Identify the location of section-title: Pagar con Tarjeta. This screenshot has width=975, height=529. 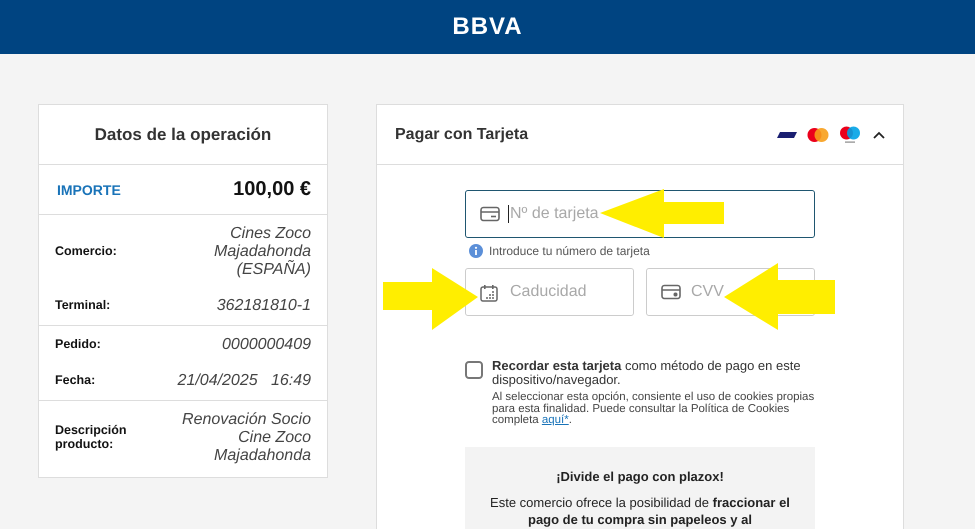
(462, 135).